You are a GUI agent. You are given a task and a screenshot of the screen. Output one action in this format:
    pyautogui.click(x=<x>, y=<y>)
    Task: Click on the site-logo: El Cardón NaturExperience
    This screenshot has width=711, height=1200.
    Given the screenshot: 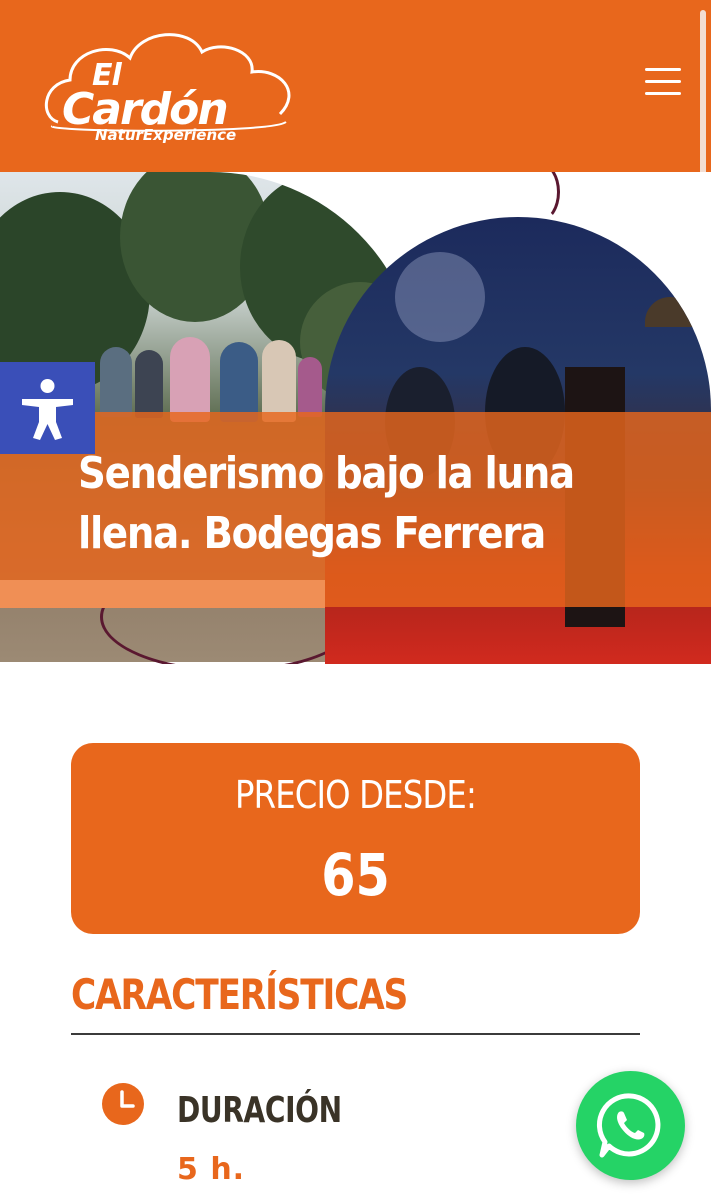 What is the action you would take?
    pyautogui.click(x=171, y=85)
    